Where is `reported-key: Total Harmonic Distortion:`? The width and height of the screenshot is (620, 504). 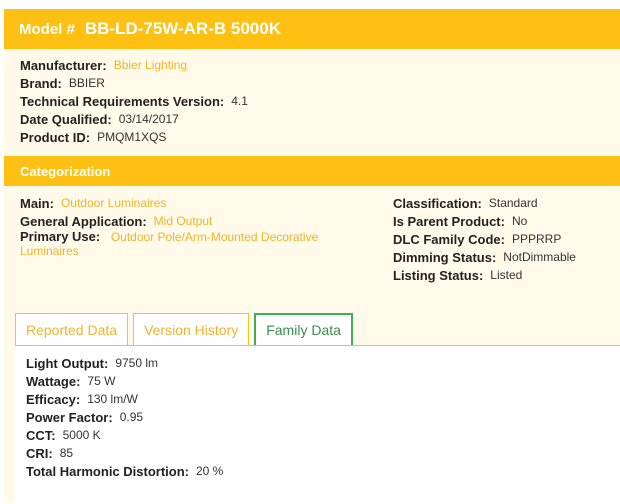
reported-key: Total Harmonic Distortion: is located at coordinates (107, 471).